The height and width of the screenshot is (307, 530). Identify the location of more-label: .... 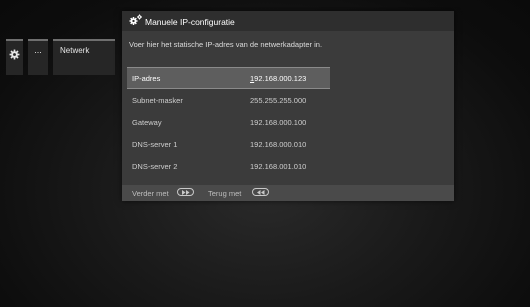
(38, 50).